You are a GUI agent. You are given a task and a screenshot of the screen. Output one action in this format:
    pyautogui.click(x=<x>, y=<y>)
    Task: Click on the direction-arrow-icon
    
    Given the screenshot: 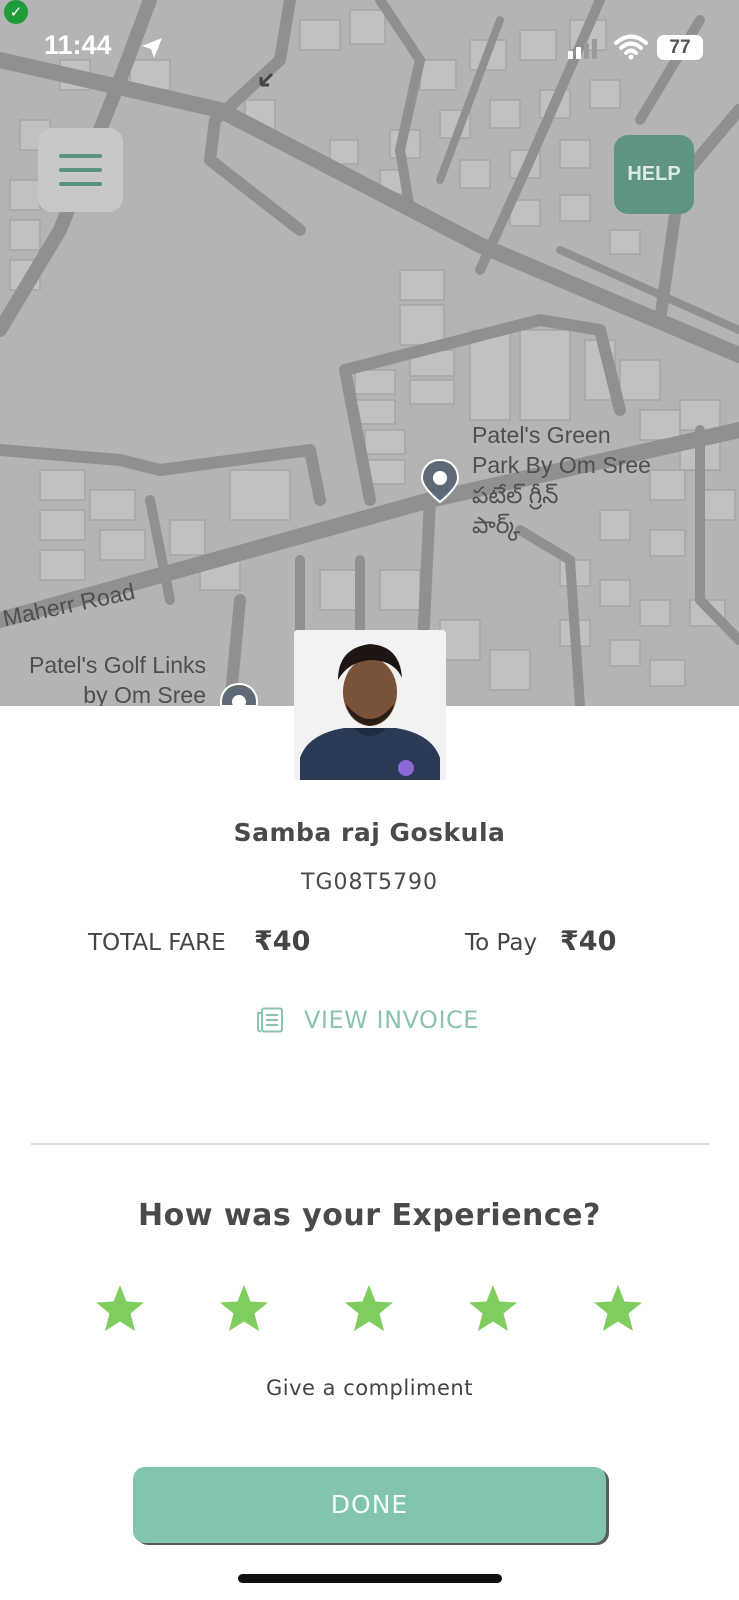 What is the action you would take?
    pyautogui.click(x=266, y=79)
    